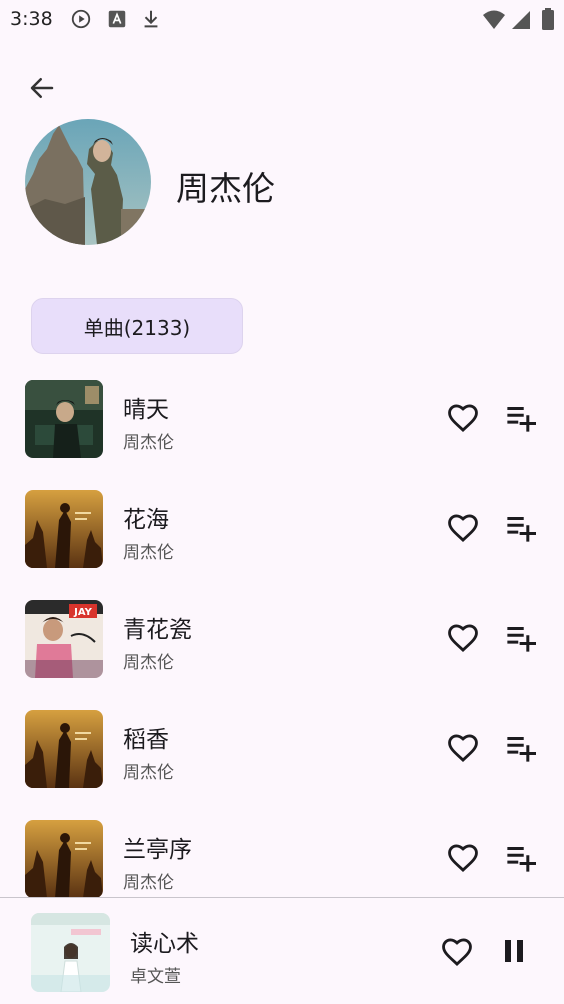 The height and width of the screenshot is (1004, 564). Describe the element at coordinates (155, 977) in the screenshot. I see `now-playing-artist: 卓文萱` at that location.